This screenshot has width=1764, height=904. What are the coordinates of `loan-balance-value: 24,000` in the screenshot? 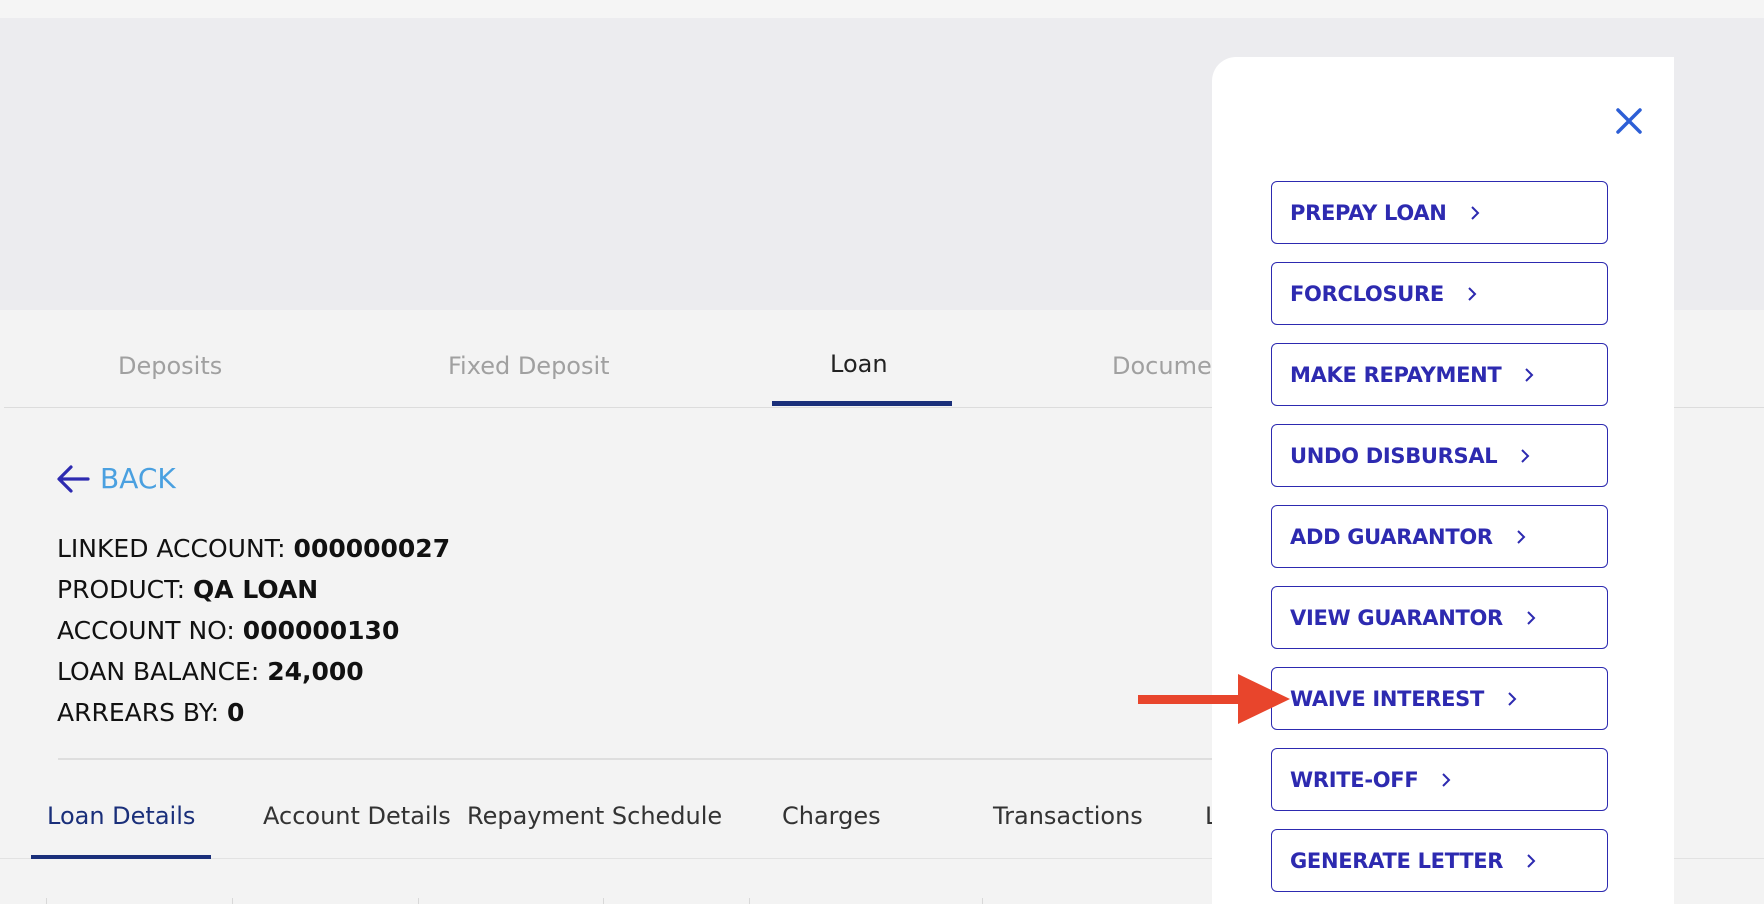 It's located at (315, 671).